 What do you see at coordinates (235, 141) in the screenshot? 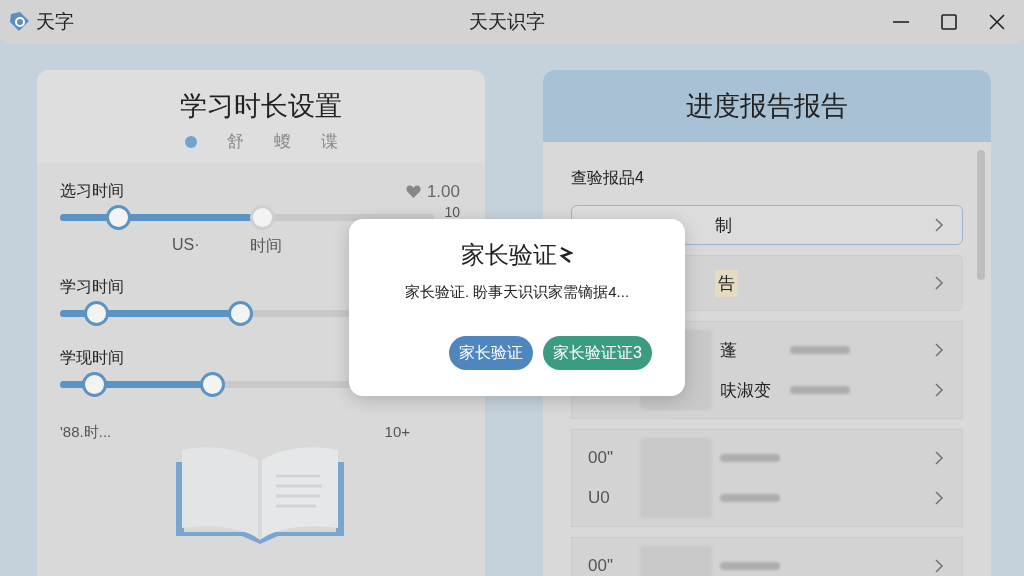
I see `tab: 舒` at bounding box center [235, 141].